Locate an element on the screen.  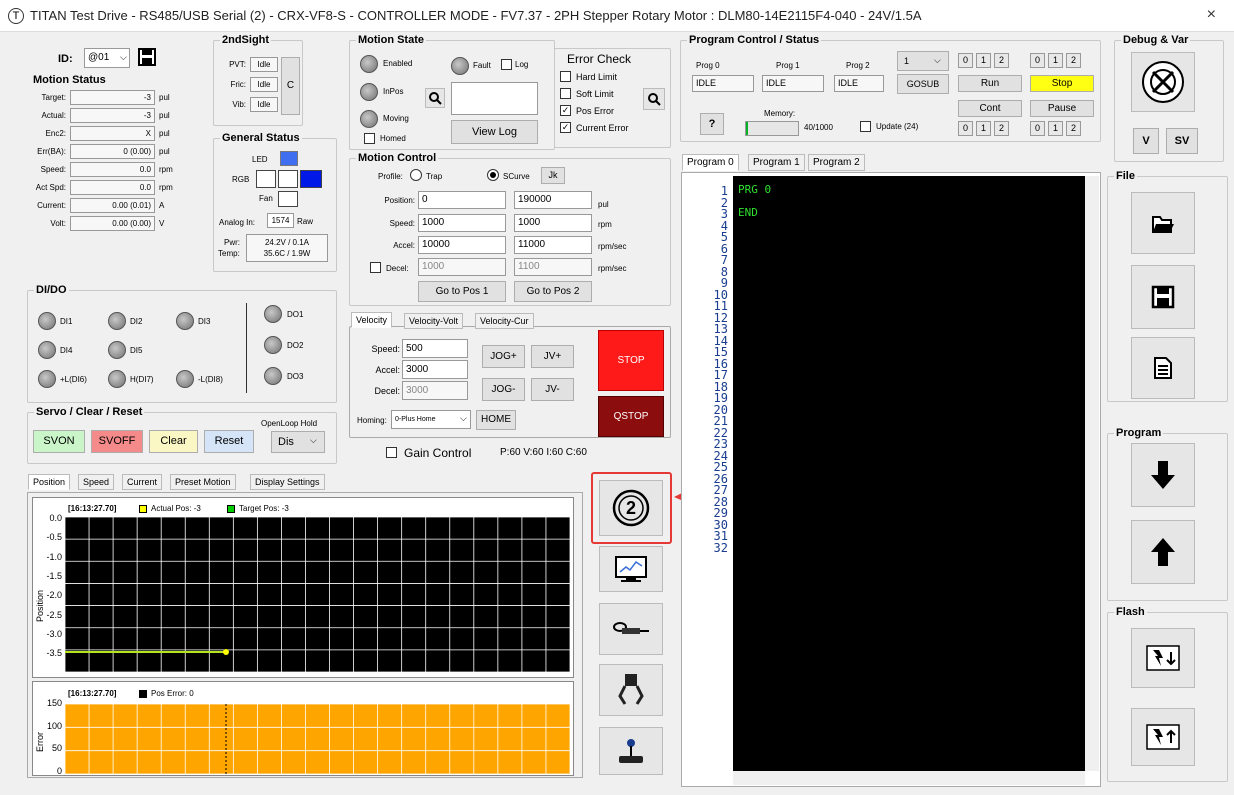
di-label: -L(DI8) is located at coordinates (210, 379).